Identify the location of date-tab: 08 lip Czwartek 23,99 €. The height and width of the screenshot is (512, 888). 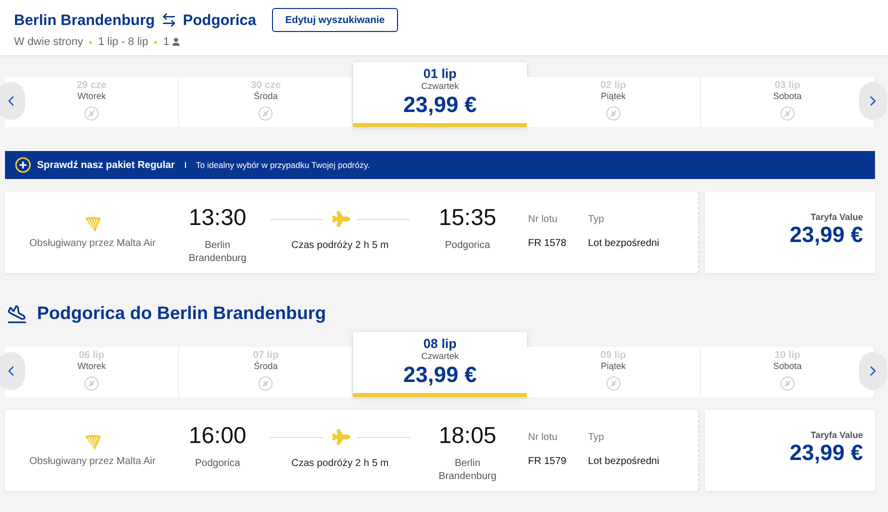
(440, 364).